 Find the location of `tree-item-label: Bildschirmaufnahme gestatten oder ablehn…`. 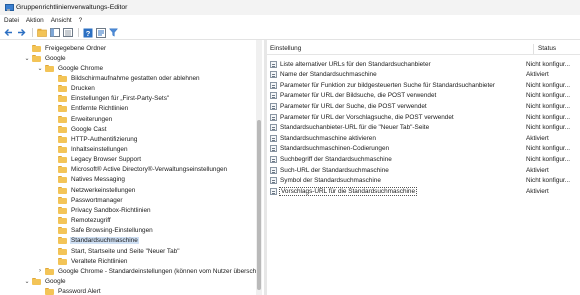

tree-item-label: Bildschirmaufnahme gestatten oder ablehn… is located at coordinates (135, 78).